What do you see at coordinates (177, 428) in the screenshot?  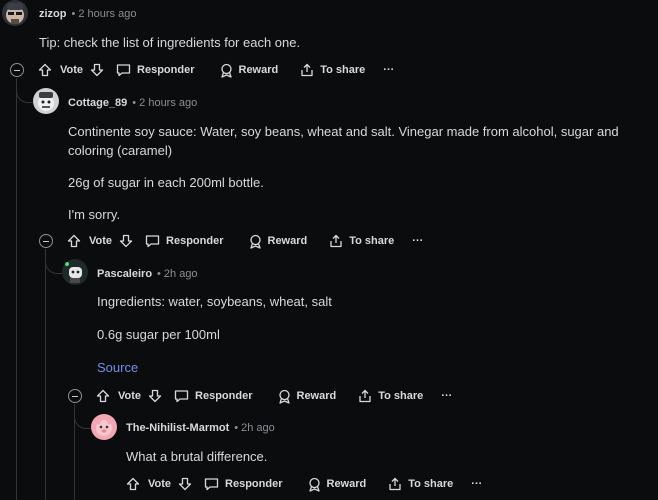 I see `username: The-Nihilist-Marmot` at bounding box center [177, 428].